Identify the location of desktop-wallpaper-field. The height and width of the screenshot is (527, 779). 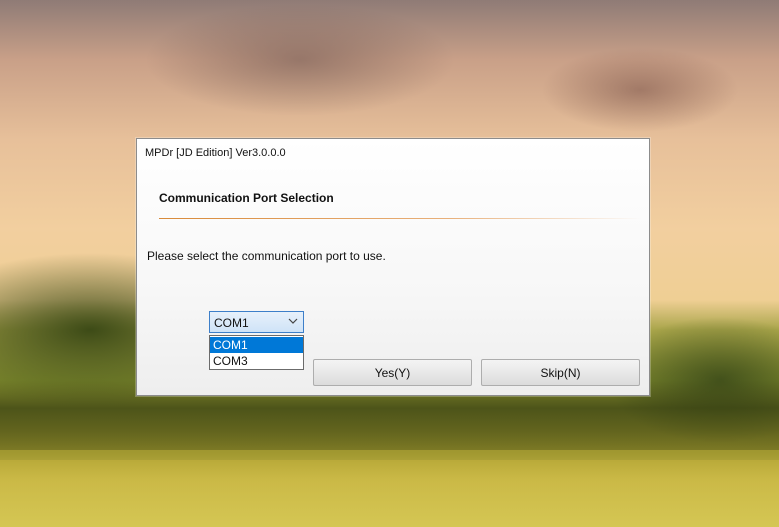
(389, 493).